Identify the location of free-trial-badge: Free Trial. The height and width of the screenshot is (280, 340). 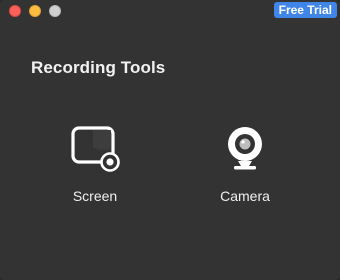
(305, 10).